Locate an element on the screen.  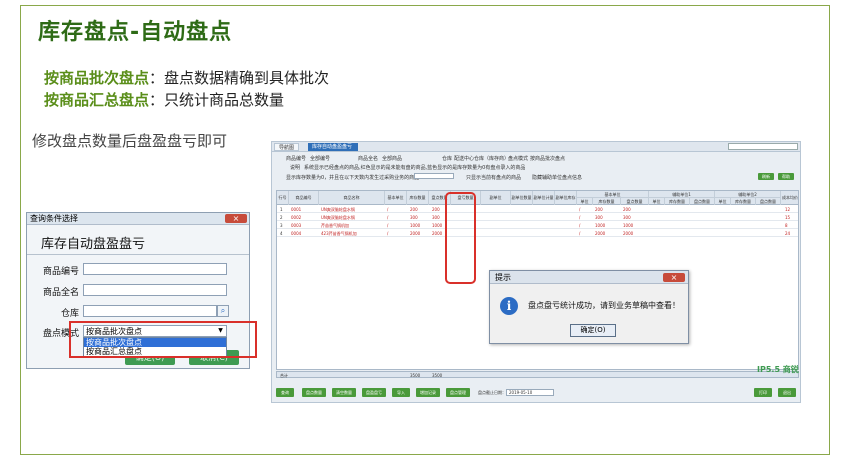
table-row: 1 0001 UN爽双脑轮盘水锅/200 200/200 200 12 is located at coordinates (537, 209).